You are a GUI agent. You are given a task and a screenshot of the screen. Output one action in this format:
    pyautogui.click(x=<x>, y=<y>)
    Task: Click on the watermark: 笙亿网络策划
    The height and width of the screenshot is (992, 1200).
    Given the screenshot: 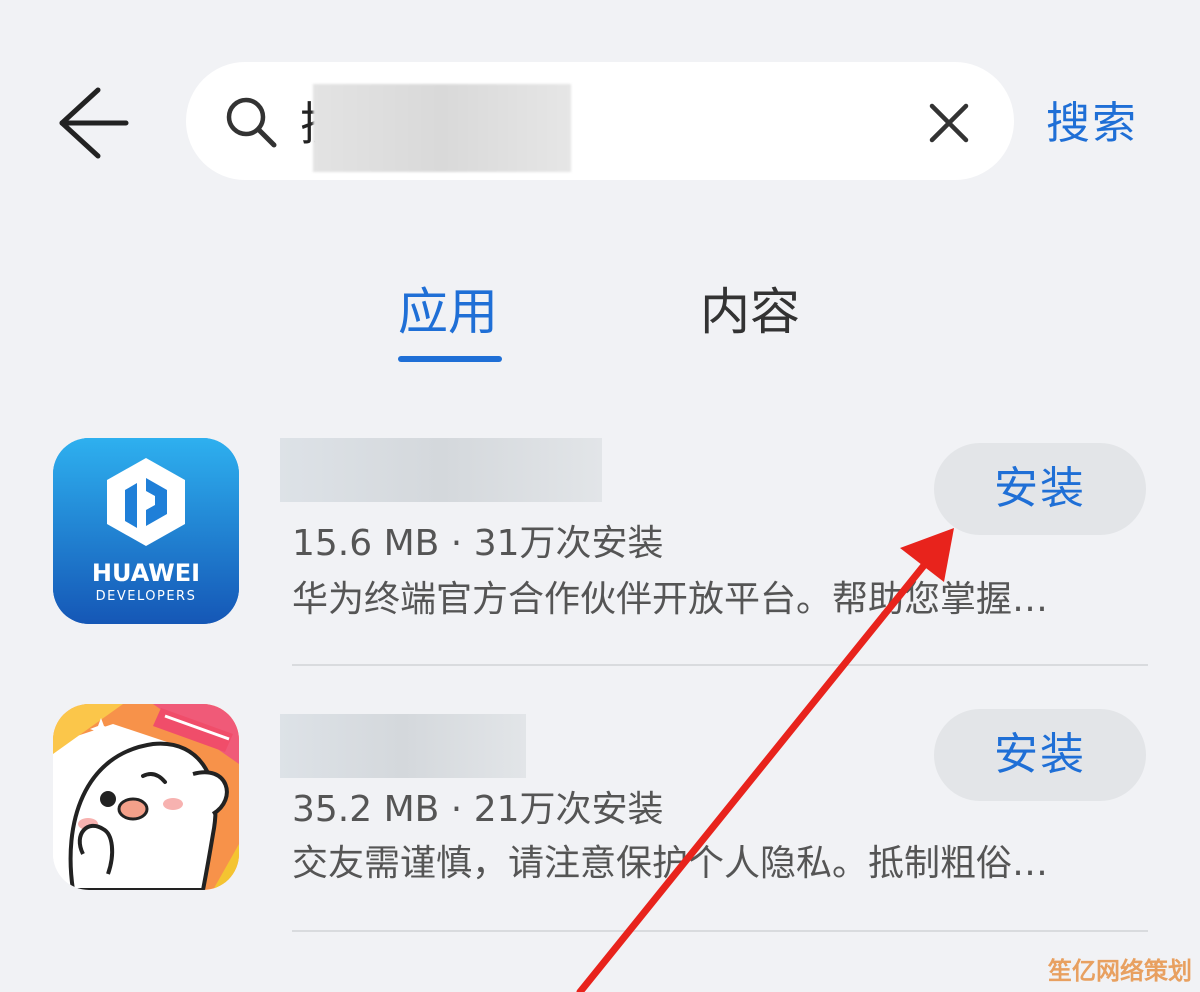 What is the action you would take?
    pyautogui.click(x=1120, y=971)
    